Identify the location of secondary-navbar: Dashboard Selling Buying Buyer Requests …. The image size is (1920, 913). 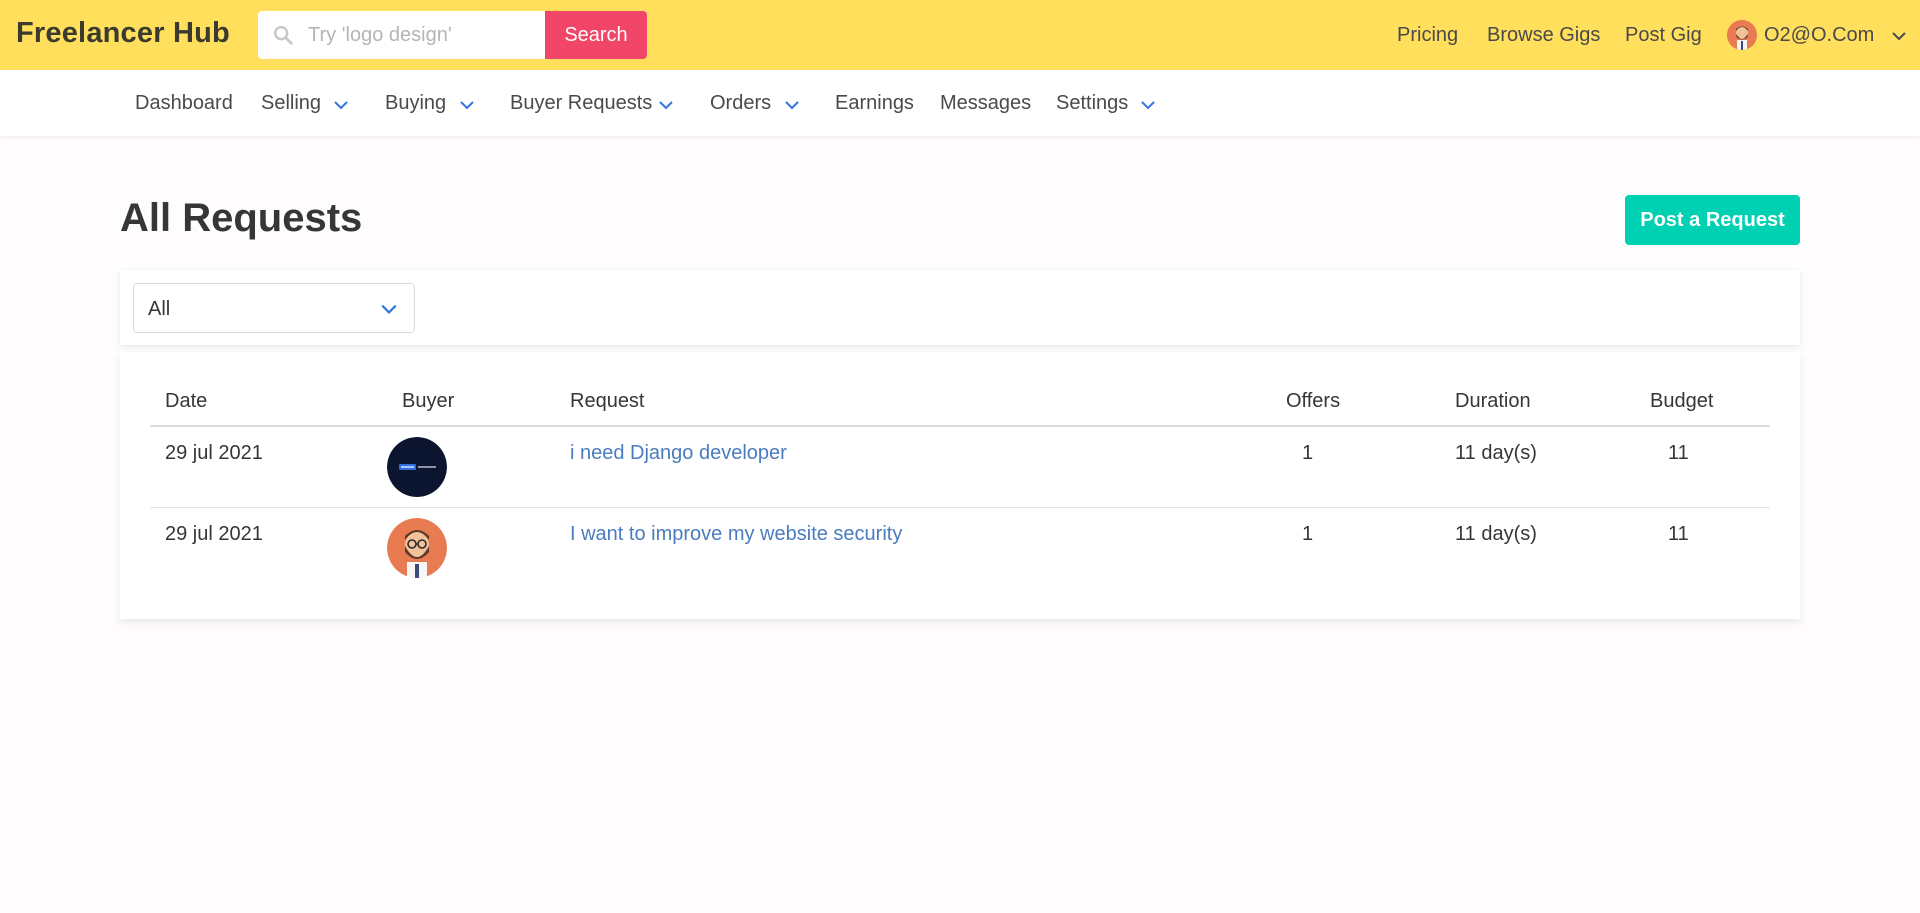
(960, 103).